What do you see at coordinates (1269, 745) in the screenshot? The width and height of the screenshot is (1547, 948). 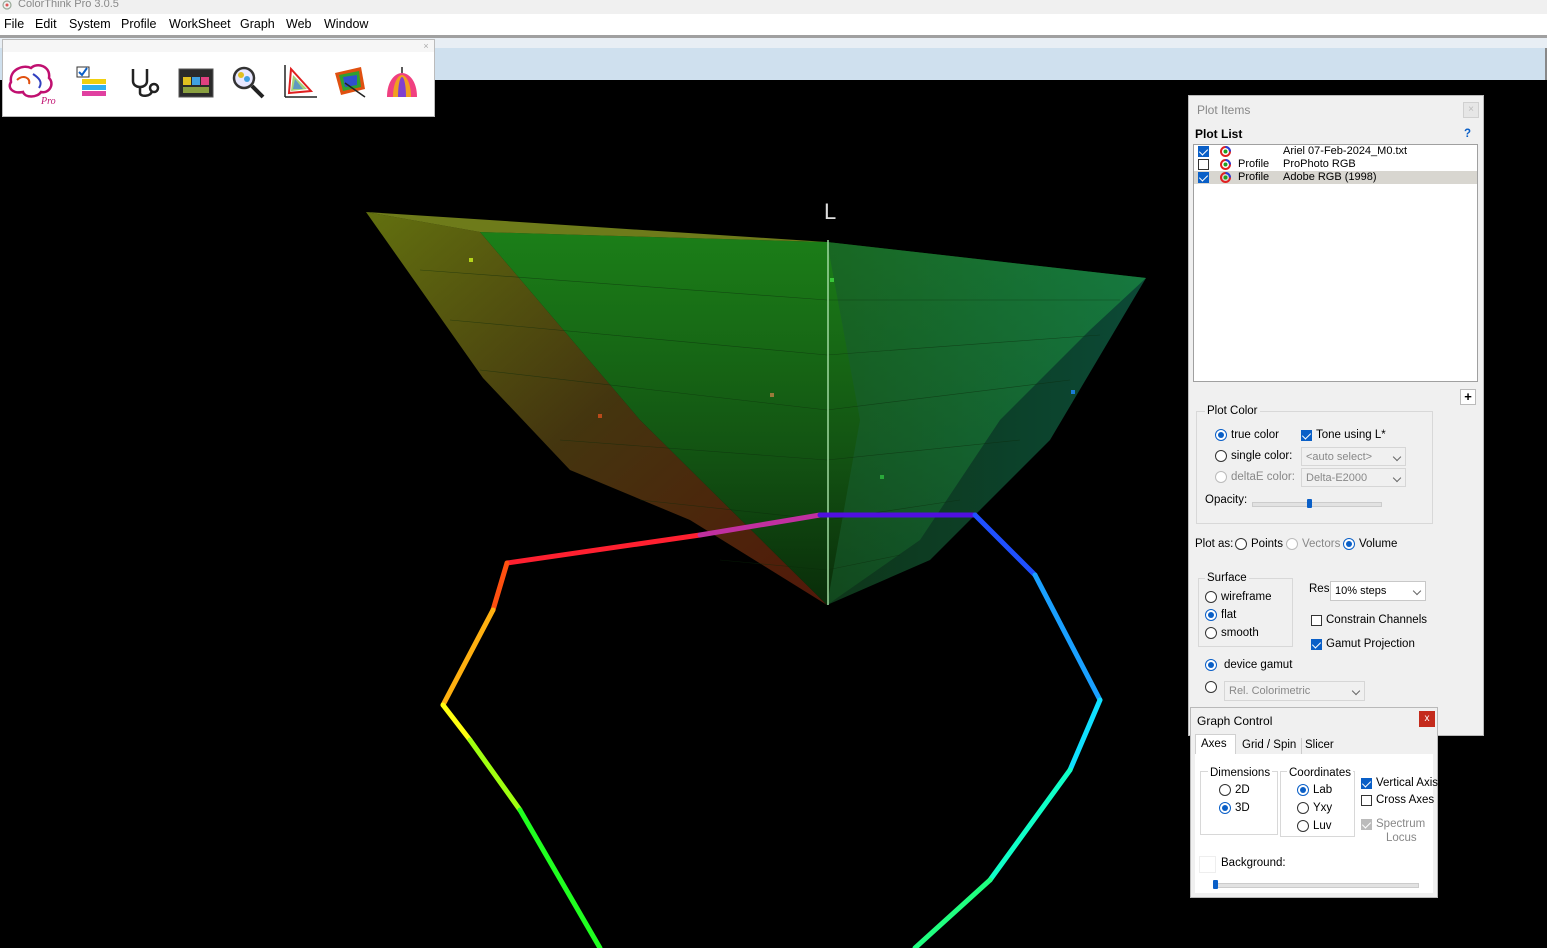 I see `tab-grid-spin: Grid / Spin` at bounding box center [1269, 745].